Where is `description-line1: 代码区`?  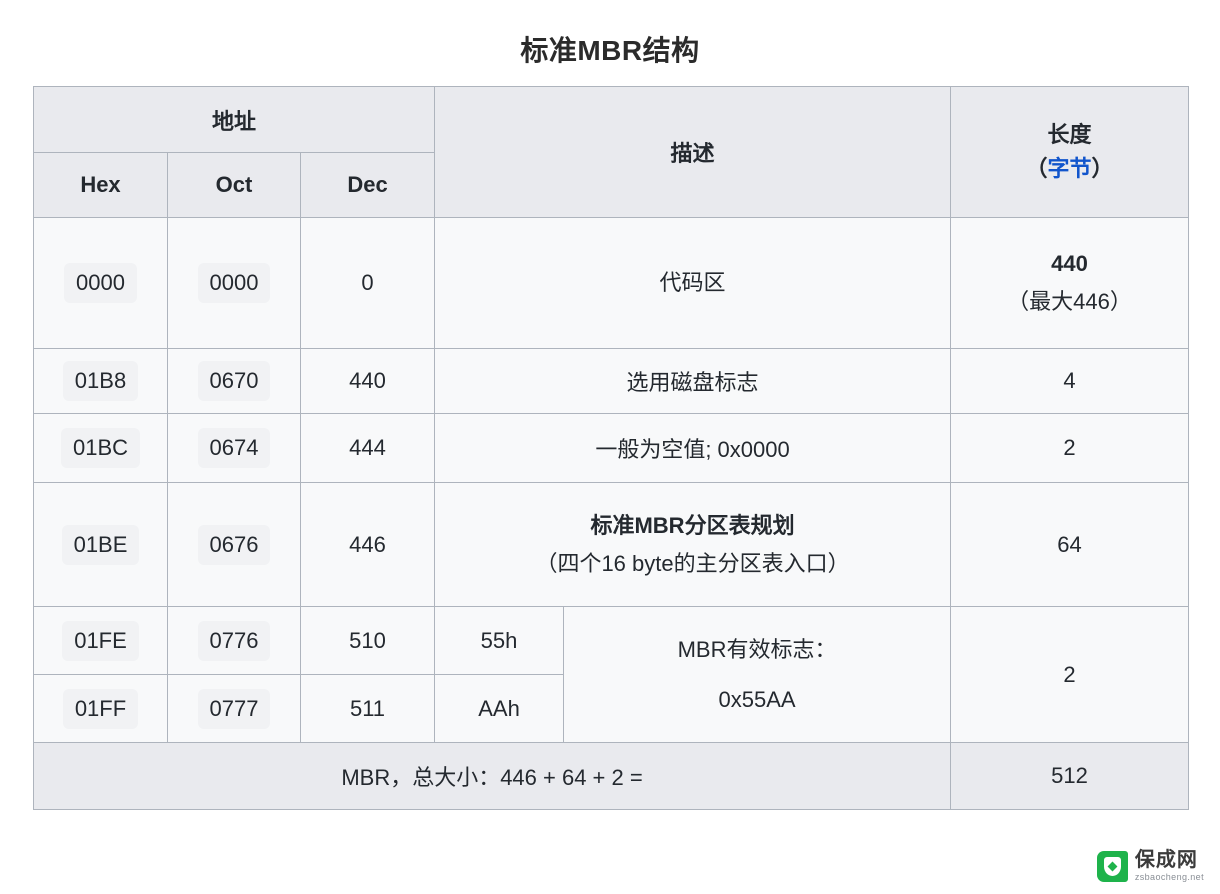
description-line1: 代码区 is located at coordinates (692, 282).